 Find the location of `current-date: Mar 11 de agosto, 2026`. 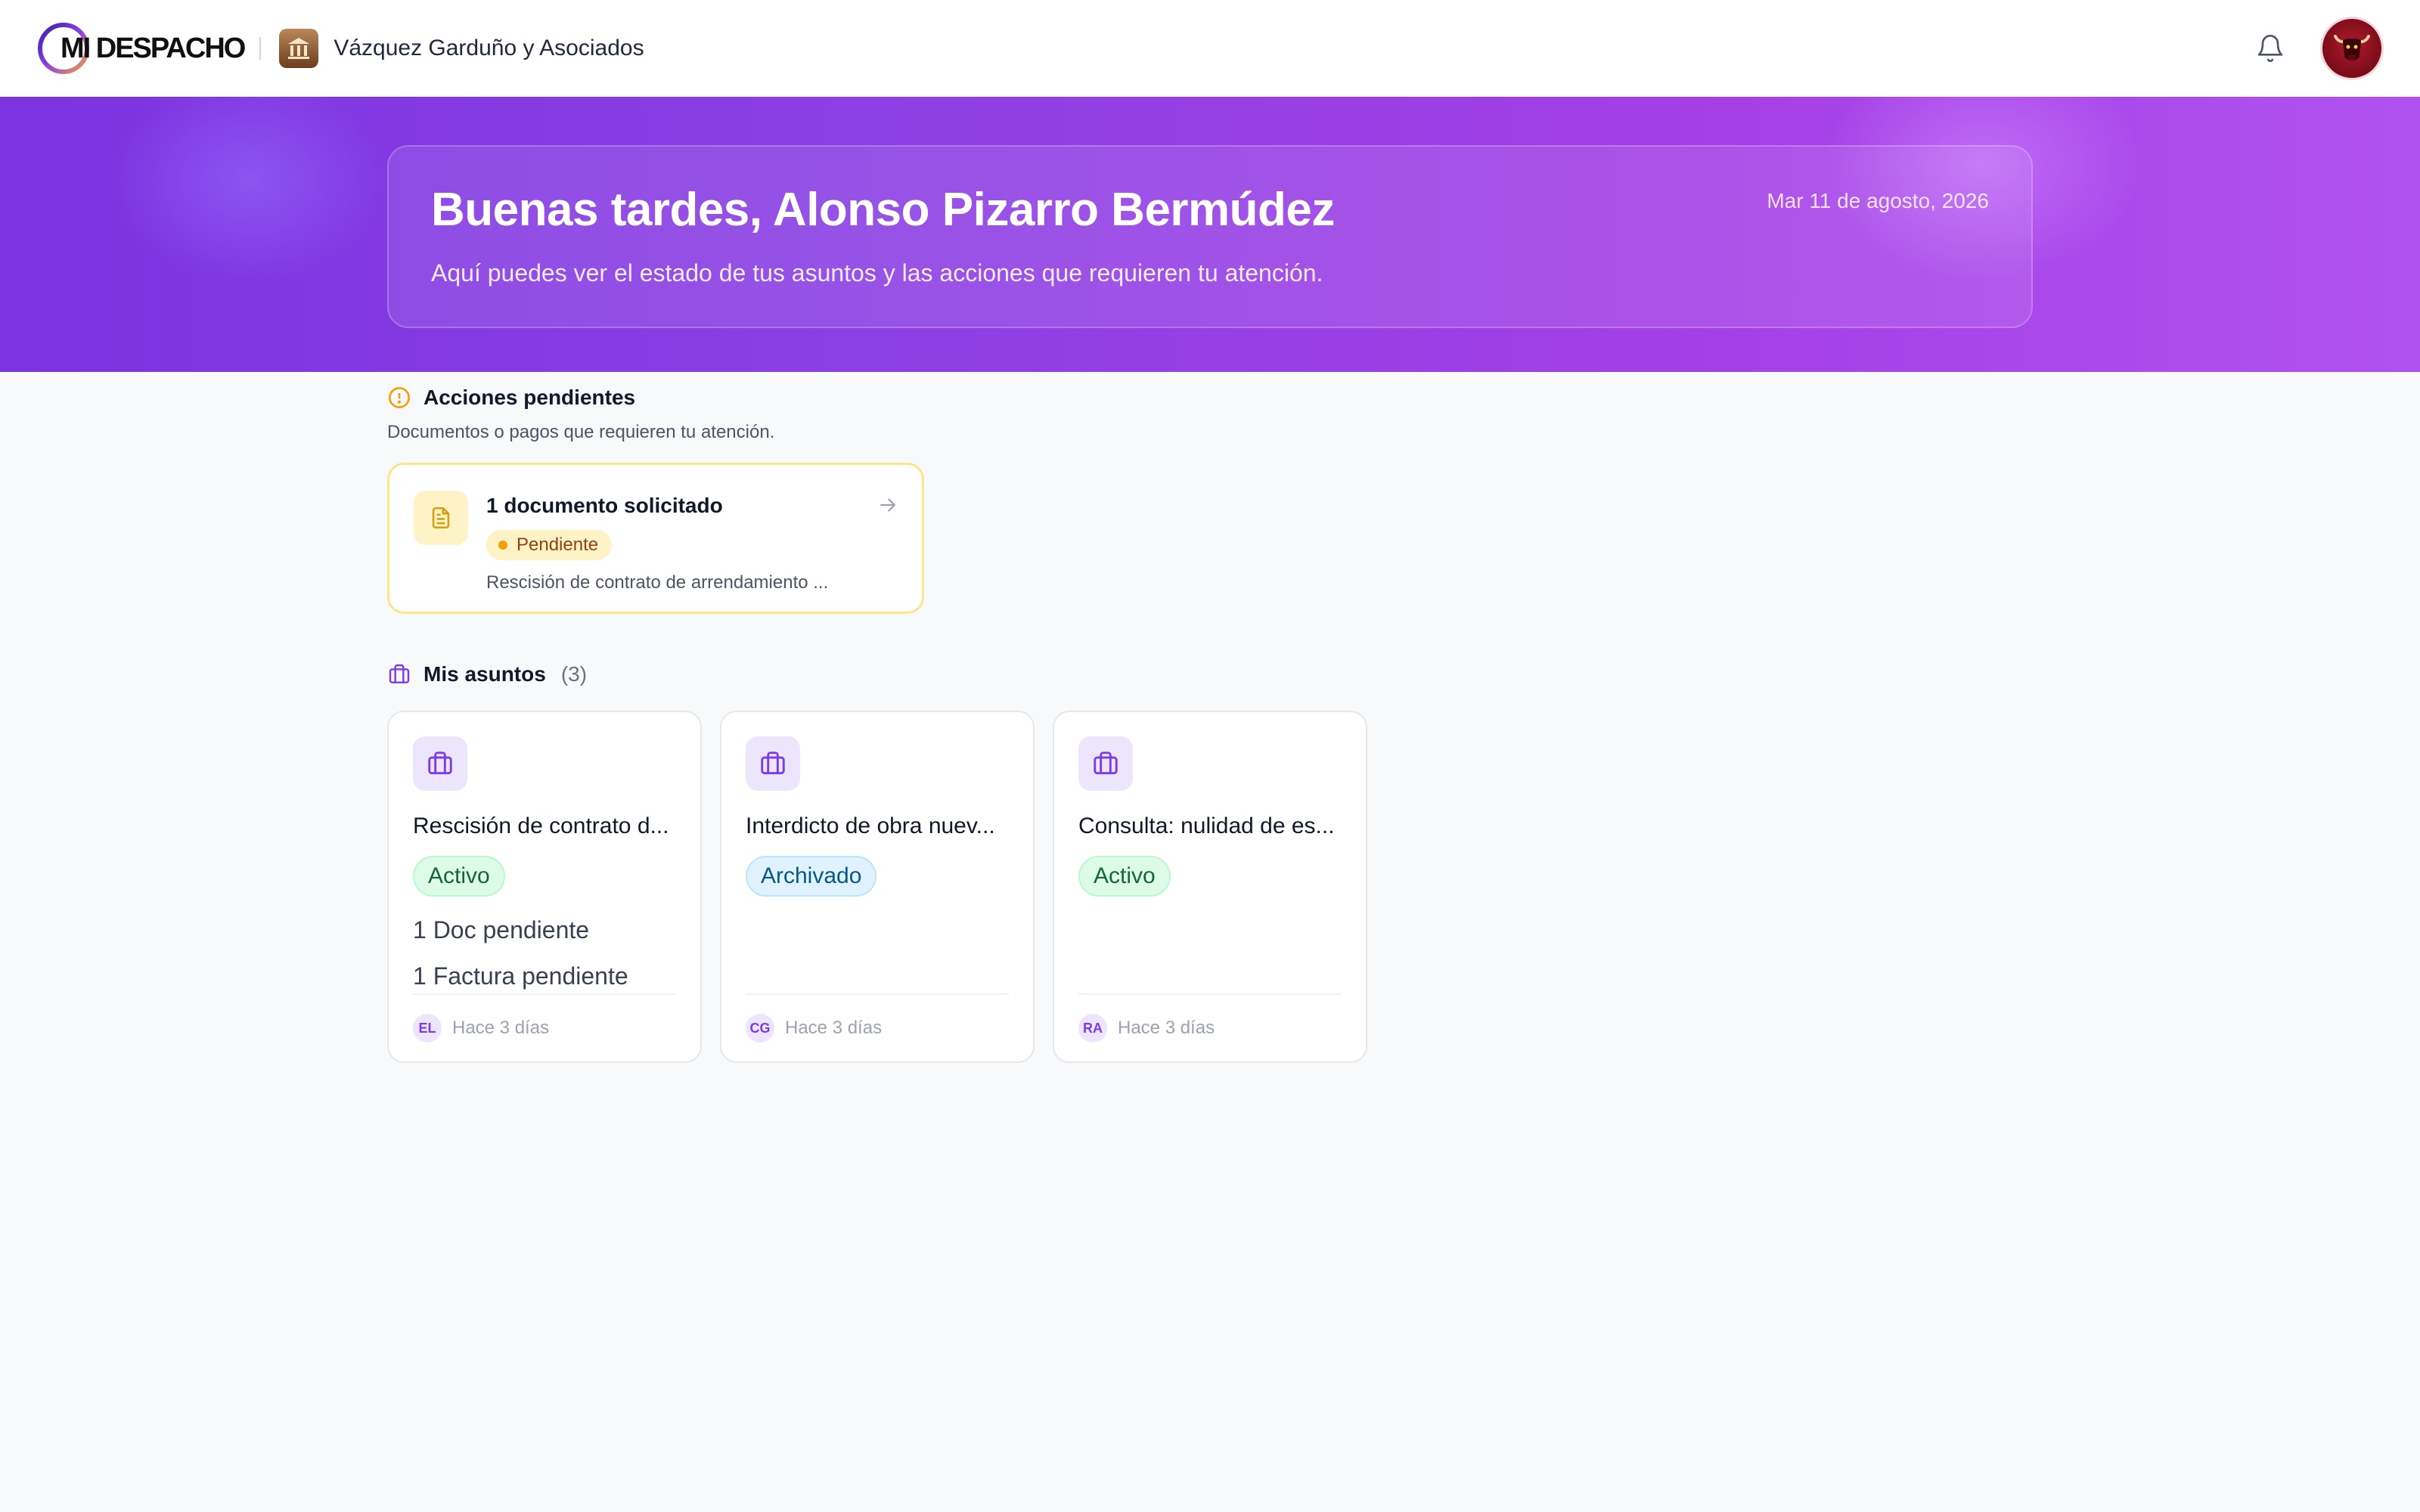

current-date: Mar 11 de agosto, 2026 is located at coordinates (1878, 200).